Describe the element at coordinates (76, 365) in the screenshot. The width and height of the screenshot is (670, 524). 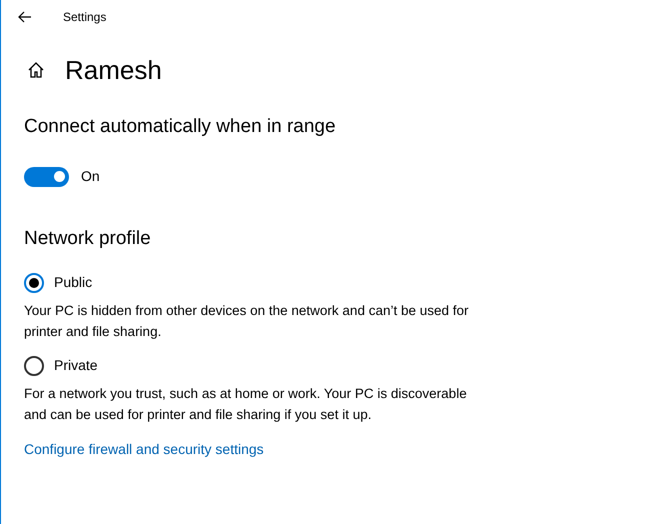
I see `radio-label: Private` at that location.